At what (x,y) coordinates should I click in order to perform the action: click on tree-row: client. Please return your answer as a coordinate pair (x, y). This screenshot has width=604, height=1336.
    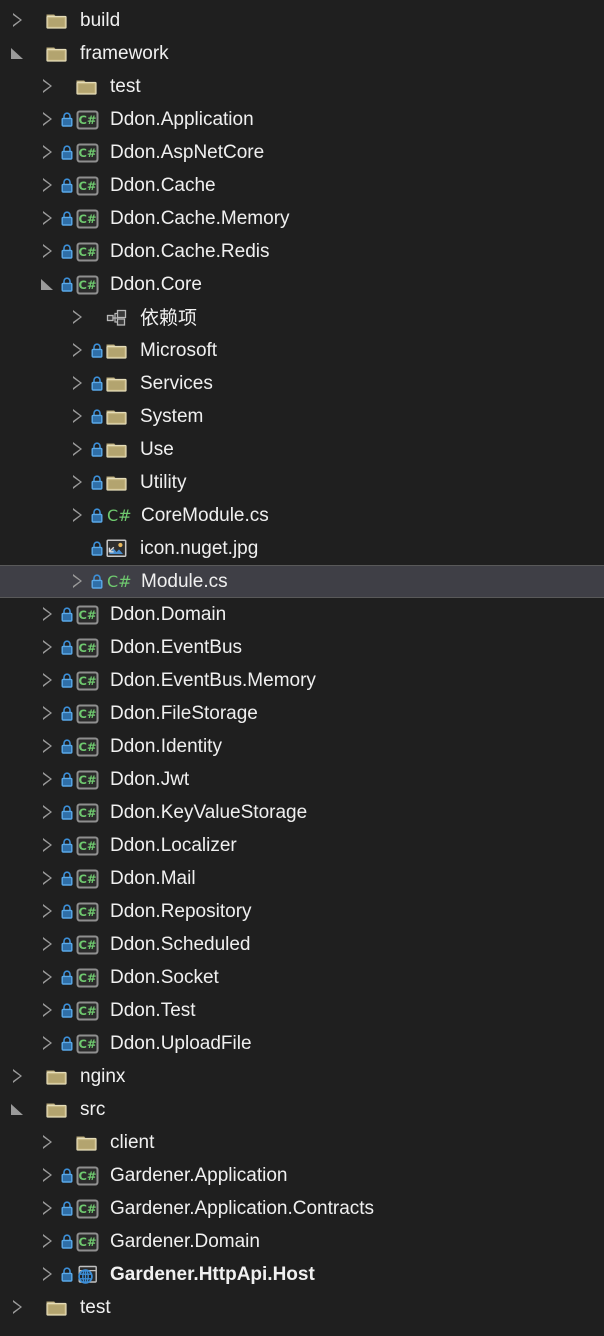
    Looking at the image, I should click on (302, 1142).